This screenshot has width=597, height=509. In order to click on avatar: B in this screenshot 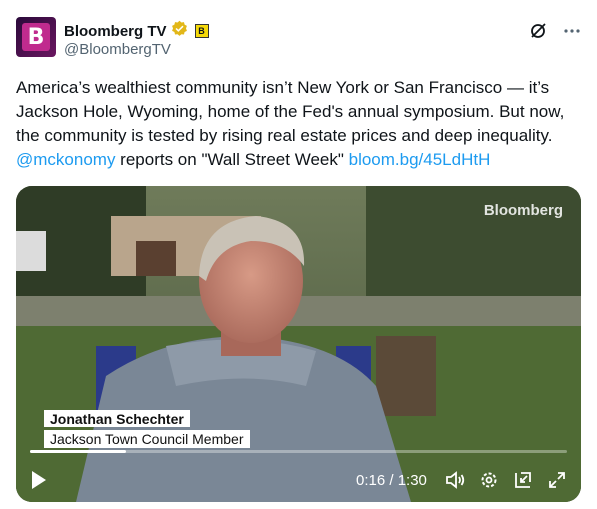, I will do `click(36, 37)`.